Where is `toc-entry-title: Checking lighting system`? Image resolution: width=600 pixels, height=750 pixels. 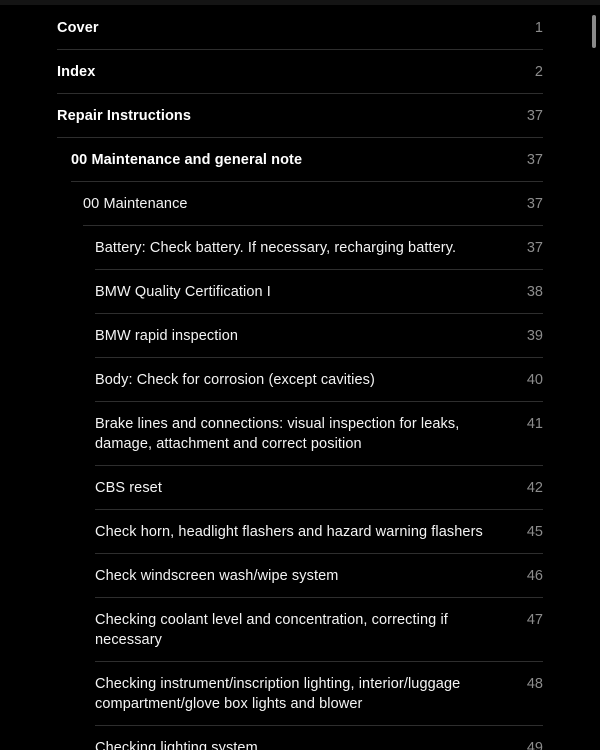 toc-entry-title: Checking lighting system is located at coordinates (176, 745).